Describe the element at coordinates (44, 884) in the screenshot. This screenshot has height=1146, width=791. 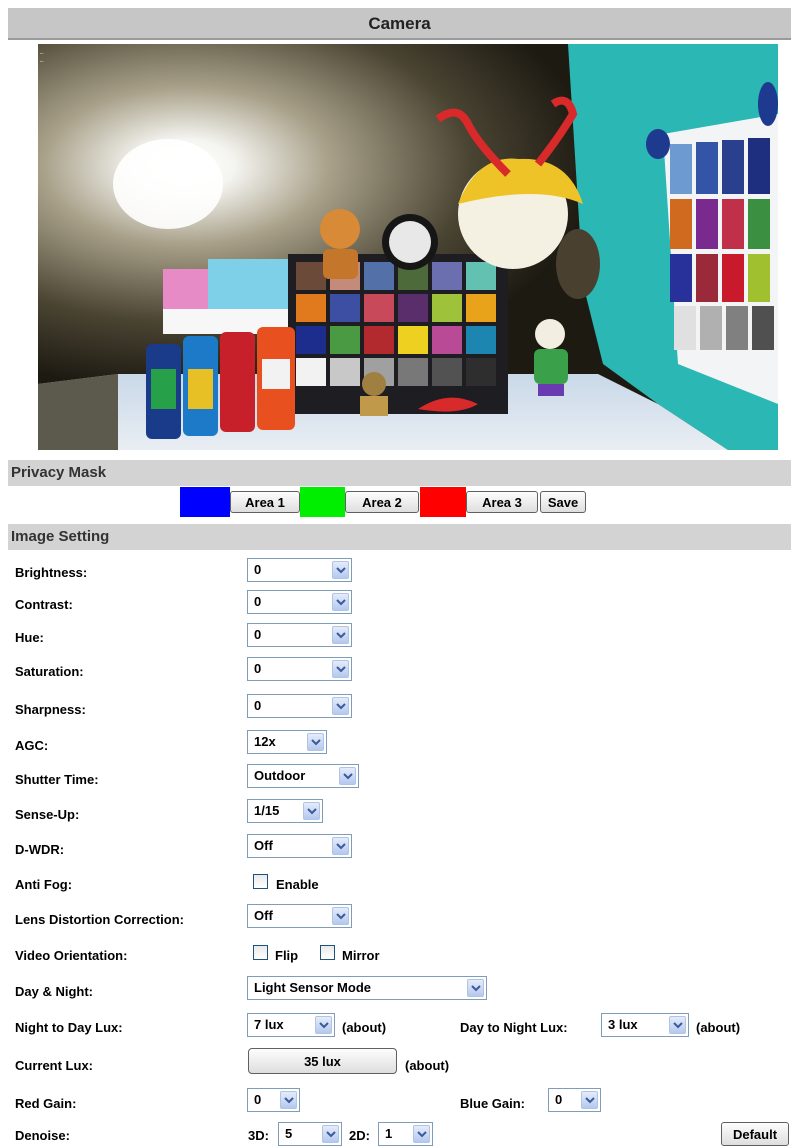
I see `anti-fog-label: Anti Fog:` at that location.